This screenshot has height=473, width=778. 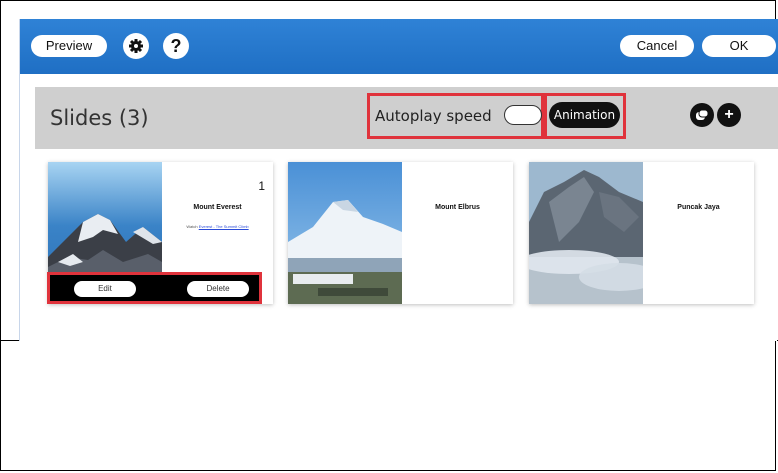 I want to click on slide-card-3: Puncak Jaya, so click(x=641, y=233).